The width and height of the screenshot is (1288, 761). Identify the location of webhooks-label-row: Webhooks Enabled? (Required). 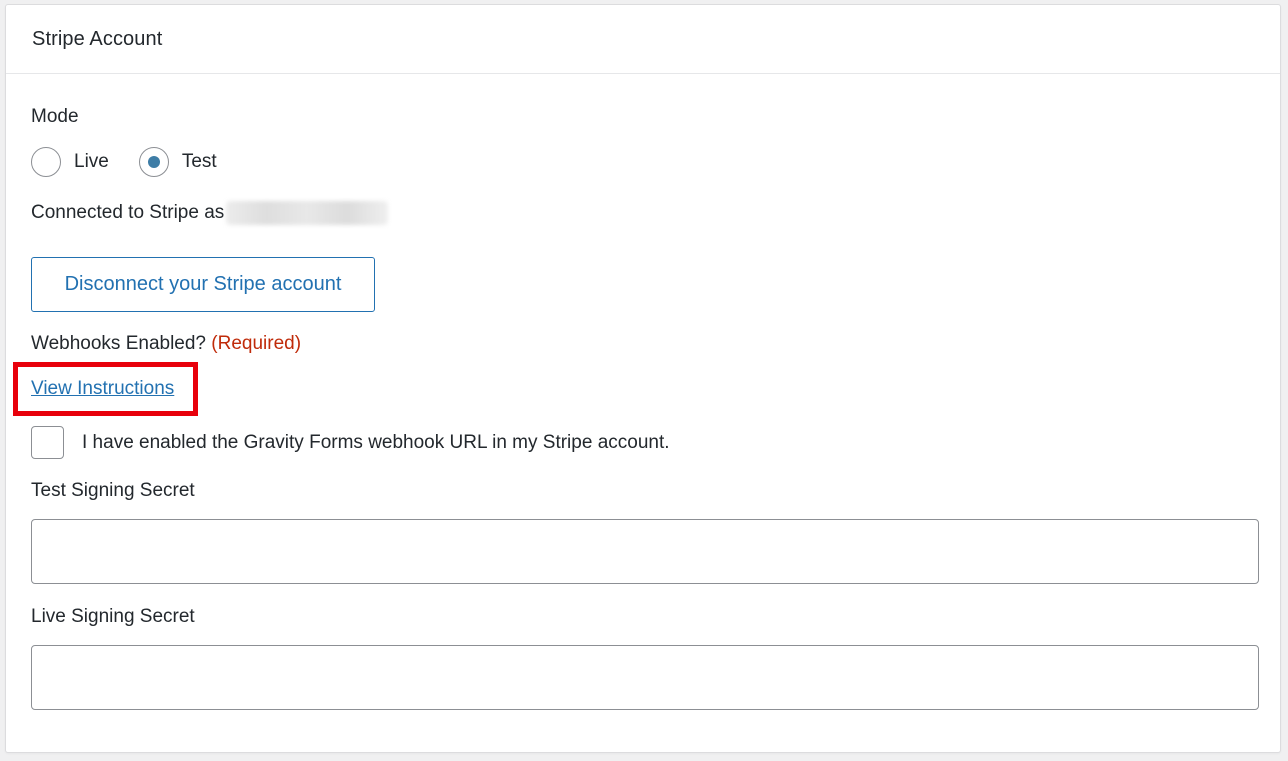
(166, 344).